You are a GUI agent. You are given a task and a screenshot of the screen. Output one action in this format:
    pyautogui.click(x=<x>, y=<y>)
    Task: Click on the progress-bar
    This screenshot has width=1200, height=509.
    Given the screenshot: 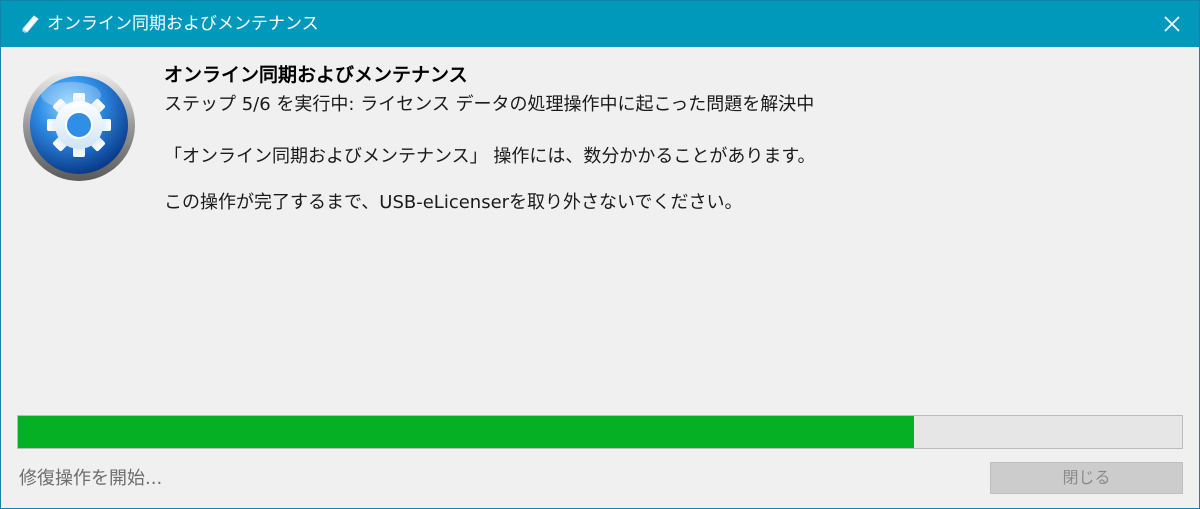 What is the action you would take?
    pyautogui.click(x=600, y=432)
    